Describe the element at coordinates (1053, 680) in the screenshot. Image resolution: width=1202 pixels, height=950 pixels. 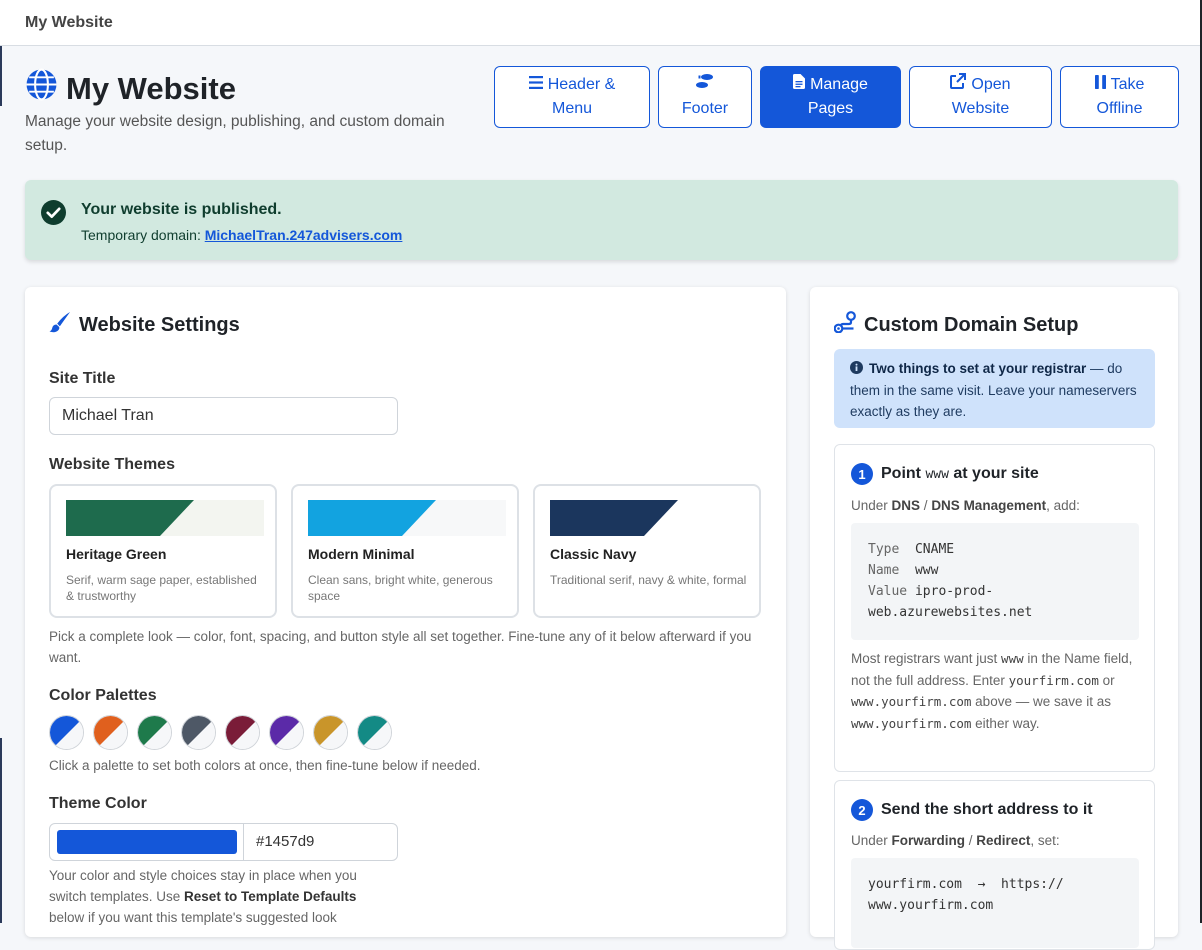
I see `step-1-note-code-2: yourfirm.com` at that location.